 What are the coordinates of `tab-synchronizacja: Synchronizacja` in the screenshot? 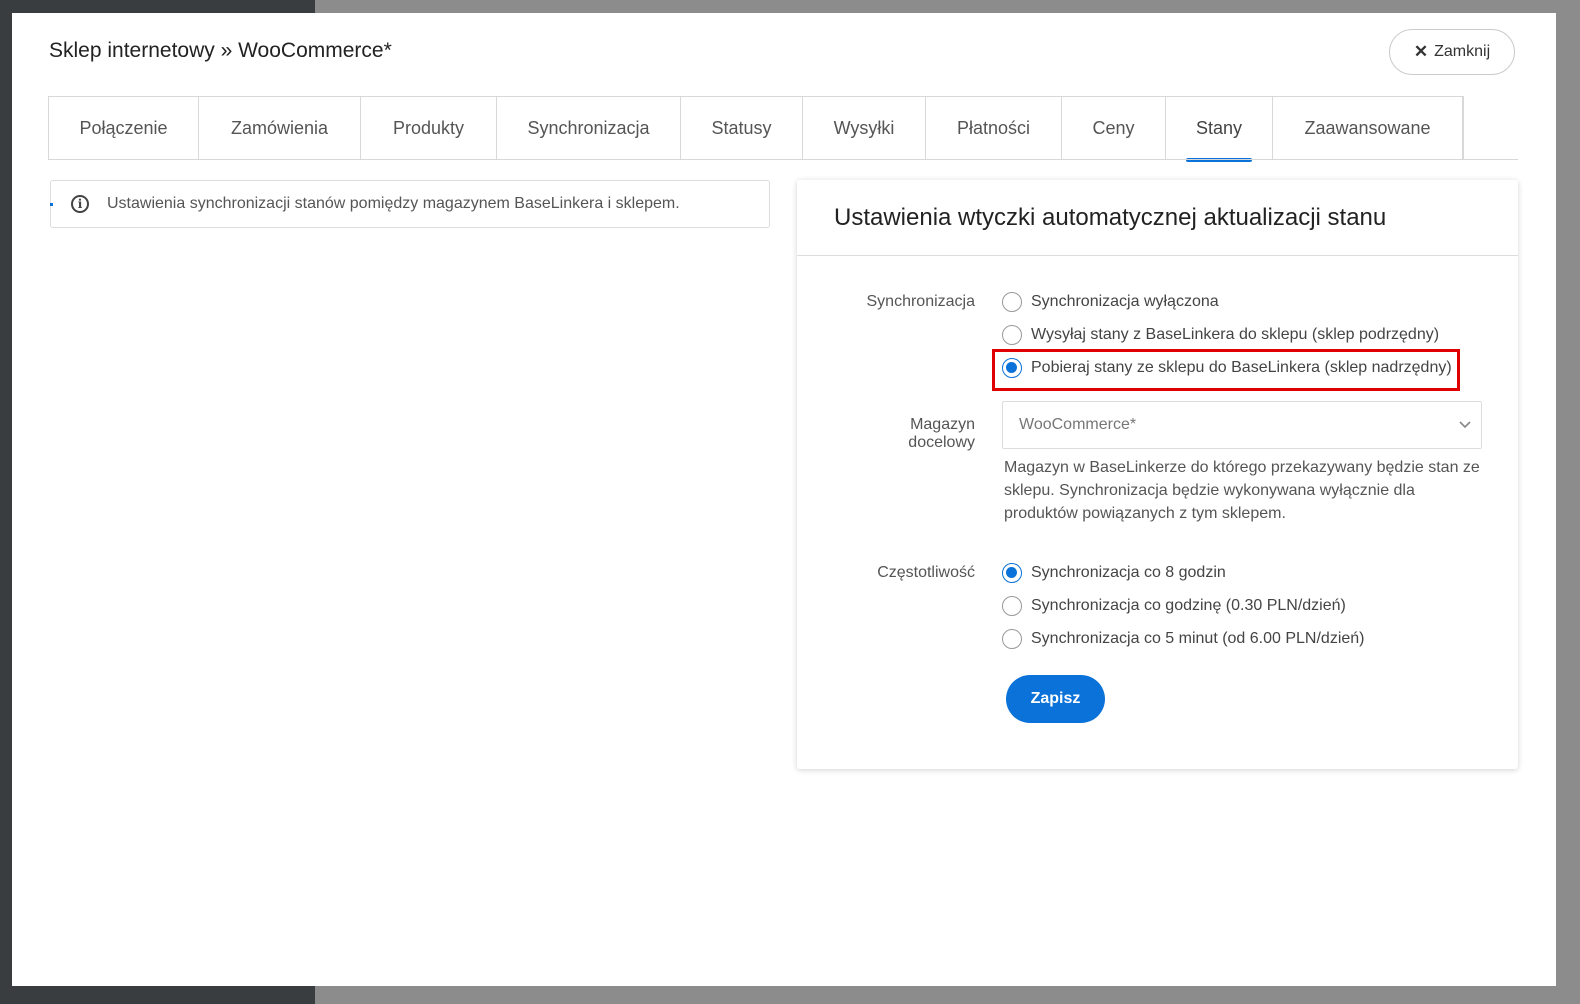 It's located at (589, 128).